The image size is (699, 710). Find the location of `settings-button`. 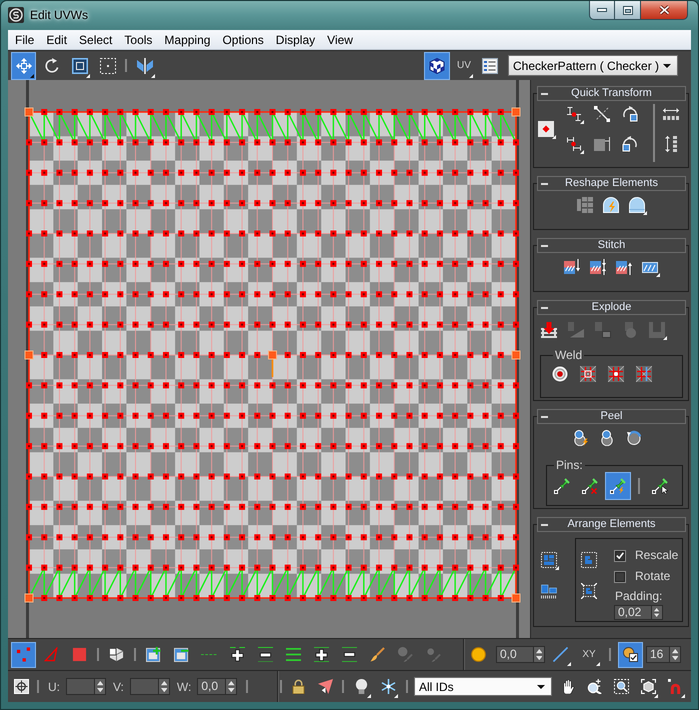

settings-button is located at coordinates (630, 655).